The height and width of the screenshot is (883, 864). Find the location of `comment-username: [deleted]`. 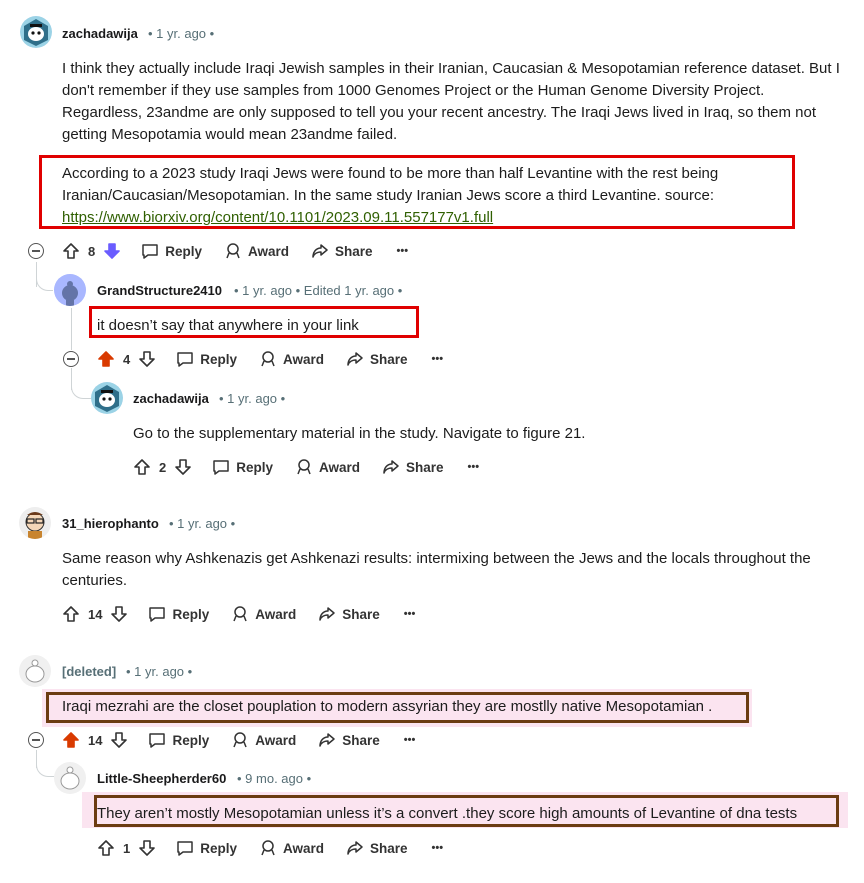

comment-username: [deleted] is located at coordinates (89, 671).